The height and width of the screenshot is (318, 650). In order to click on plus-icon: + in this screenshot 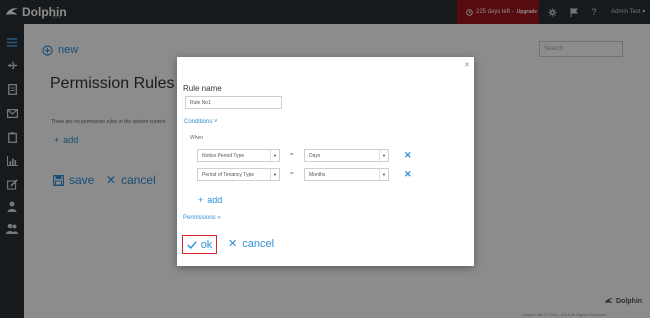, I will do `click(201, 200)`.